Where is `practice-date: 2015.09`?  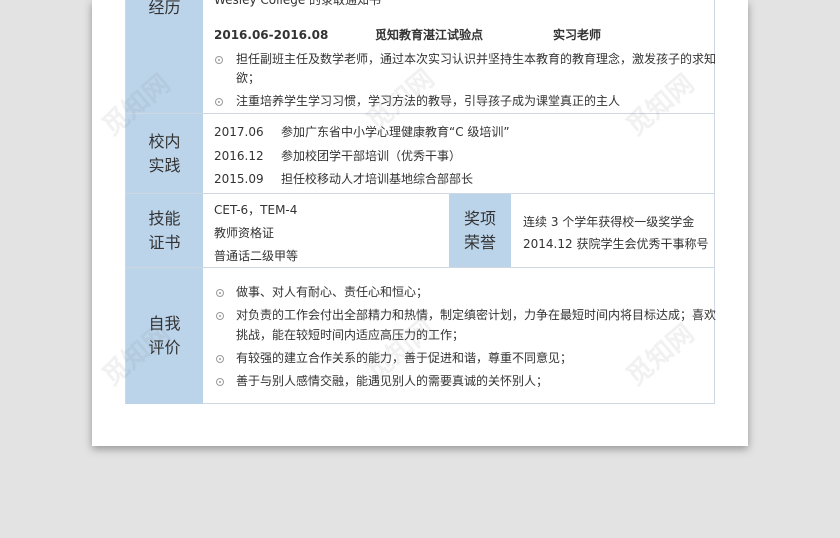
practice-date: 2015.09 is located at coordinates (239, 179).